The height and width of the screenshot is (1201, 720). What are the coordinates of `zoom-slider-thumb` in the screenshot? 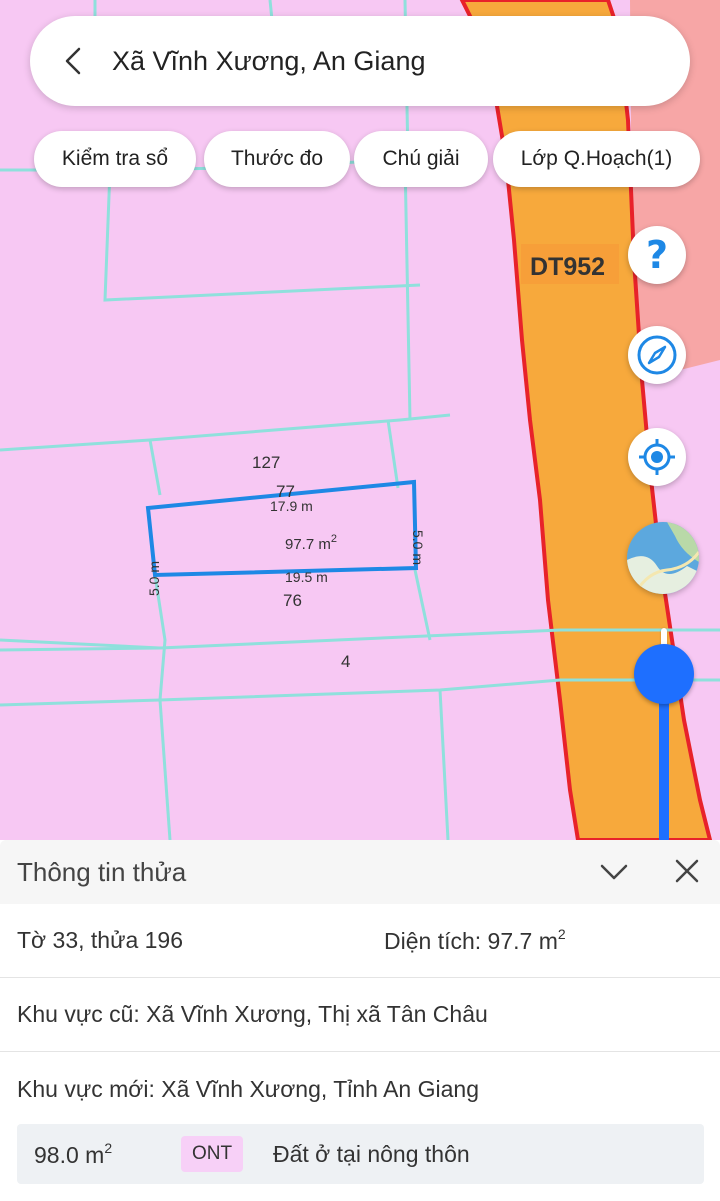 It's located at (664, 674).